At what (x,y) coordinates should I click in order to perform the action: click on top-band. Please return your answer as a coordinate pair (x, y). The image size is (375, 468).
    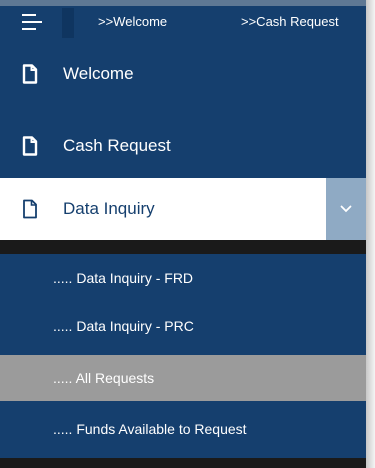
    Looking at the image, I should click on (183, 3).